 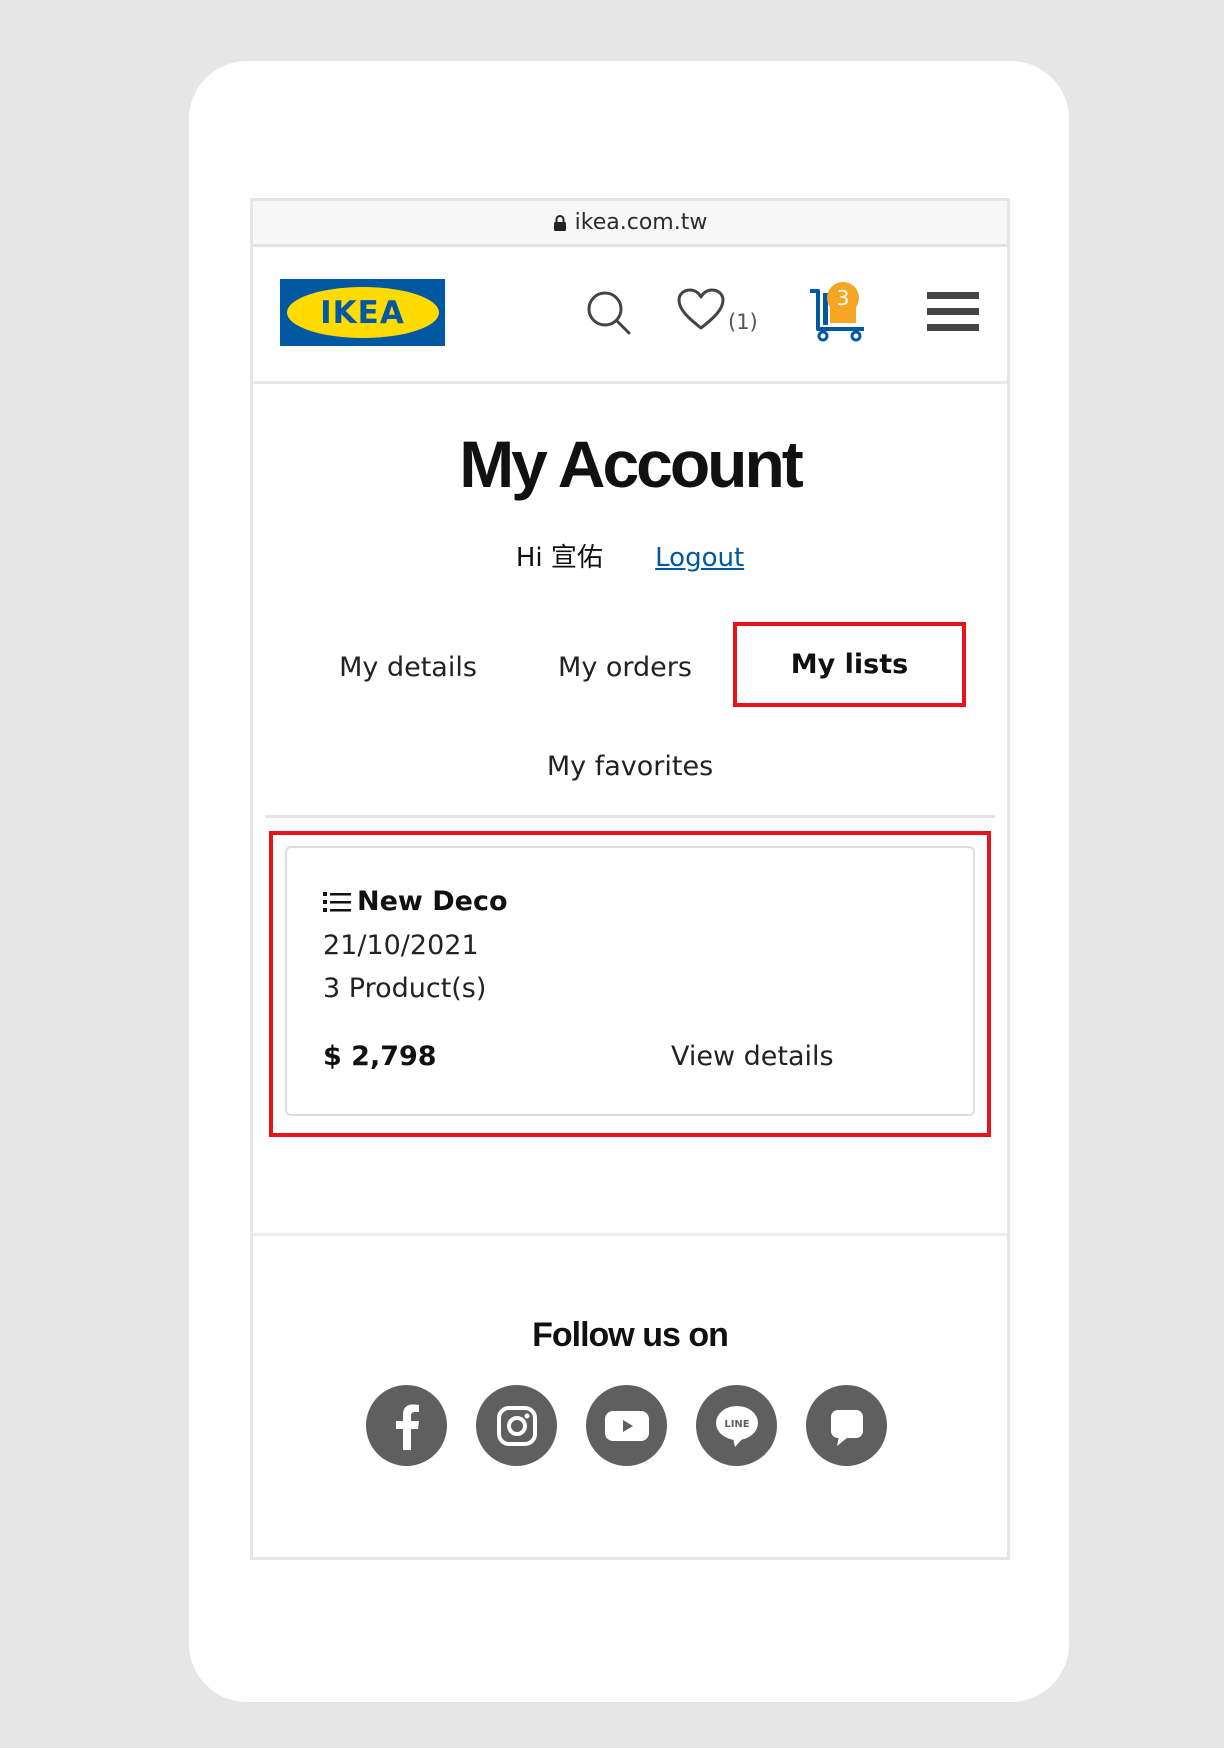 I want to click on site-header: IKEA (1) 3, so click(x=630, y=315).